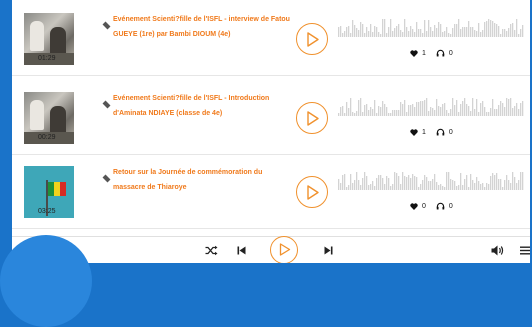 The image size is (532, 327). Describe the element at coordinates (47, 58) in the screenshot. I see `track-duration: 01:29` at that location.